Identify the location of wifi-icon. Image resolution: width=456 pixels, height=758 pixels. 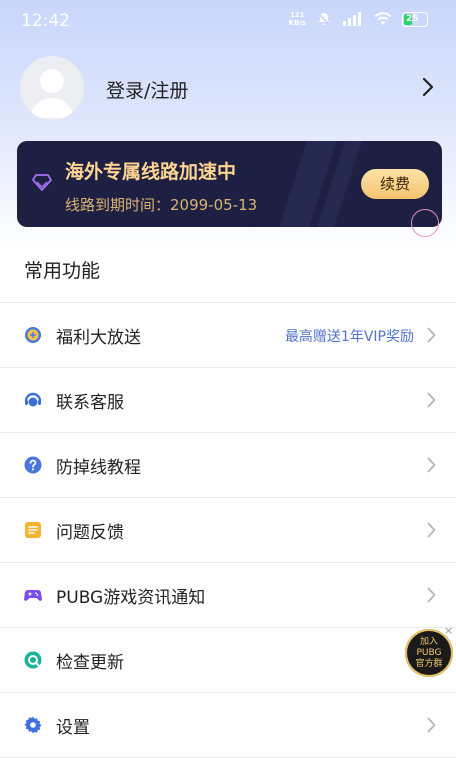
(383, 18).